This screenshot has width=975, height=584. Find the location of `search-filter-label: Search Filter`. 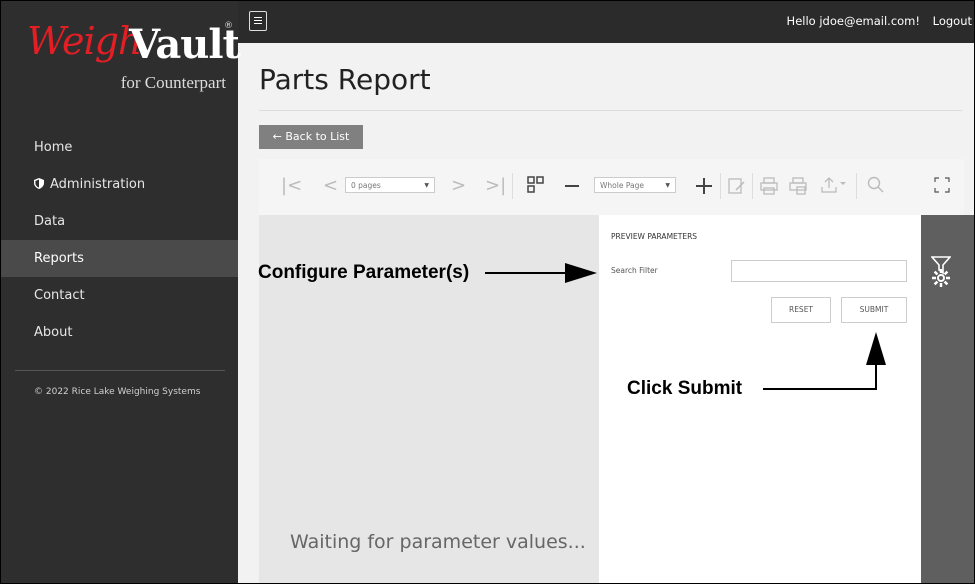

search-filter-label: Search Filter is located at coordinates (634, 270).